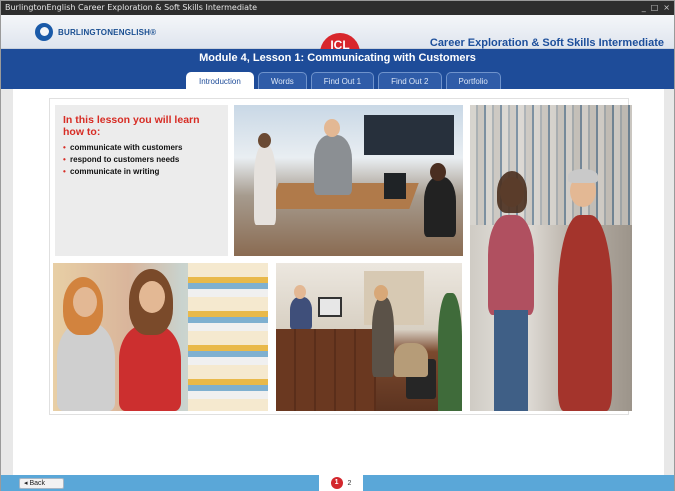 The height and width of the screenshot is (491, 675). I want to click on clerk-hair, so click(583, 176).